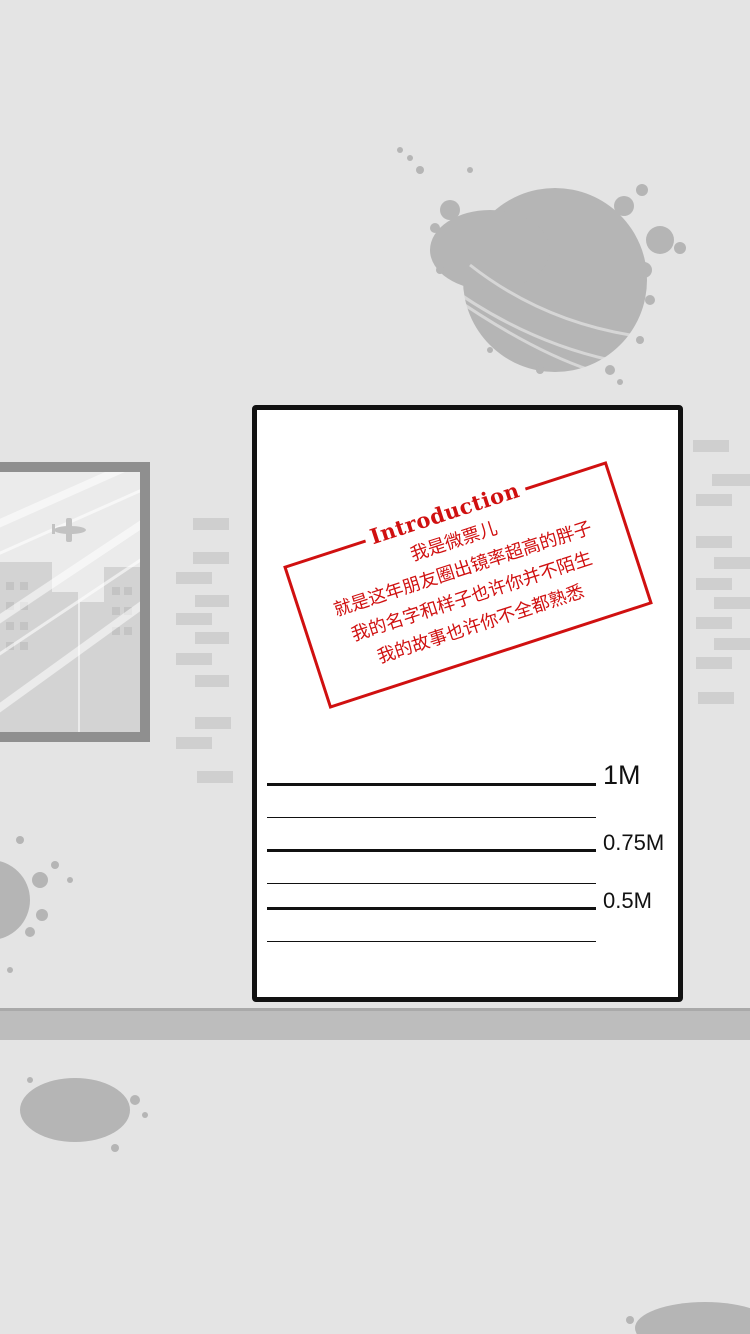 This screenshot has width=750, height=1334. What do you see at coordinates (375, 1024) in the screenshot?
I see `floor-strip` at bounding box center [375, 1024].